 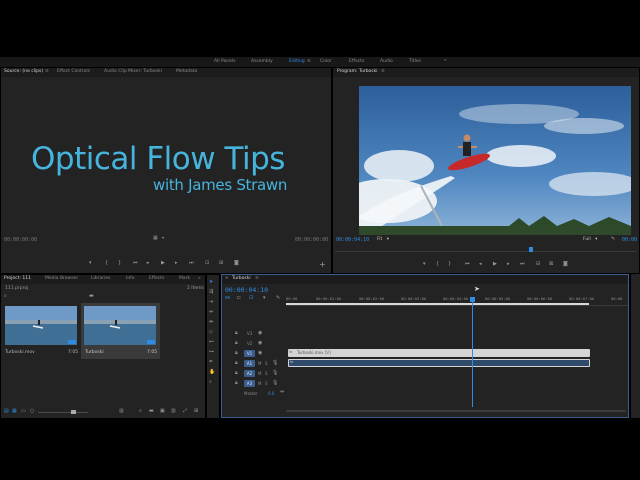 What do you see at coordinates (73, 412) in the screenshot?
I see `zoom-slider-handle` at bounding box center [73, 412].